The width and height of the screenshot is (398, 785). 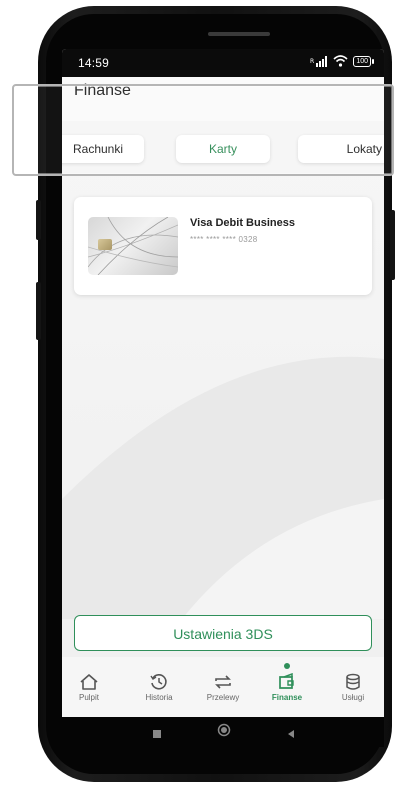 What do you see at coordinates (203, 130) in the screenshot?
I see `highlight-frame` at bounding box center [203, 130].